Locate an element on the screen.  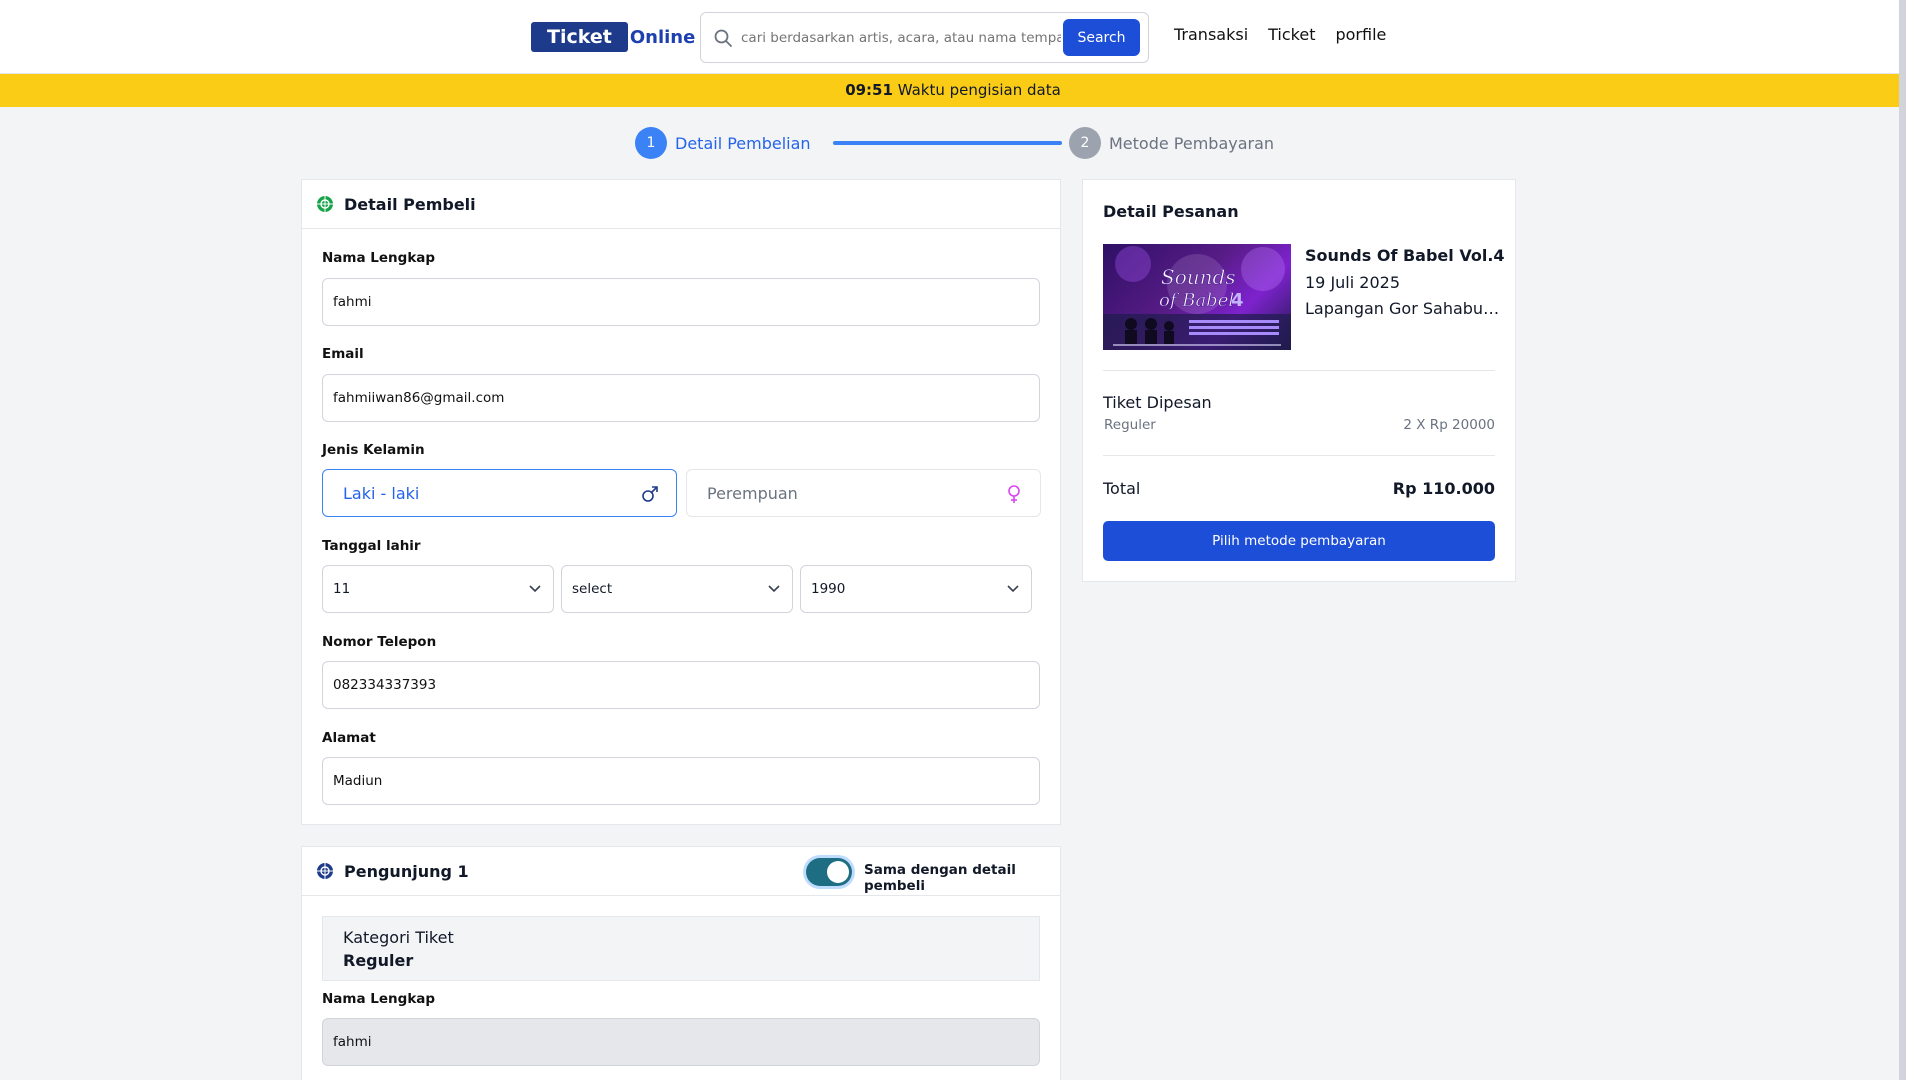
poster-number-graphic: 4 is located at coordinates (1237, 300).